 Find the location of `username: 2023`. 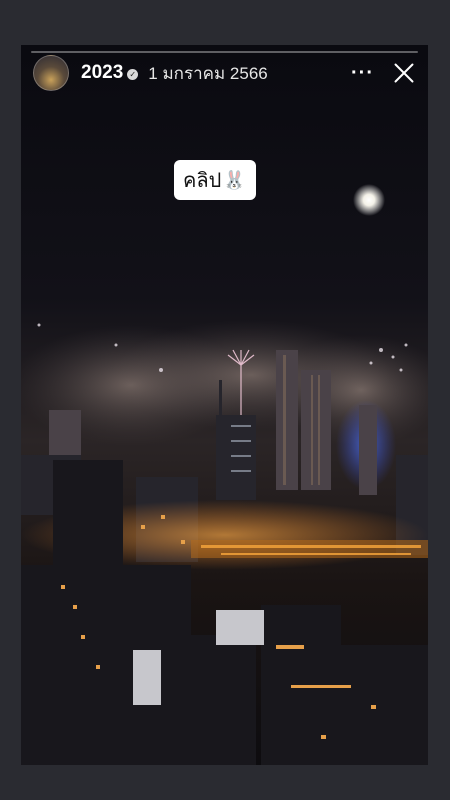

username: 2023 is located at coordinates (102, 73).